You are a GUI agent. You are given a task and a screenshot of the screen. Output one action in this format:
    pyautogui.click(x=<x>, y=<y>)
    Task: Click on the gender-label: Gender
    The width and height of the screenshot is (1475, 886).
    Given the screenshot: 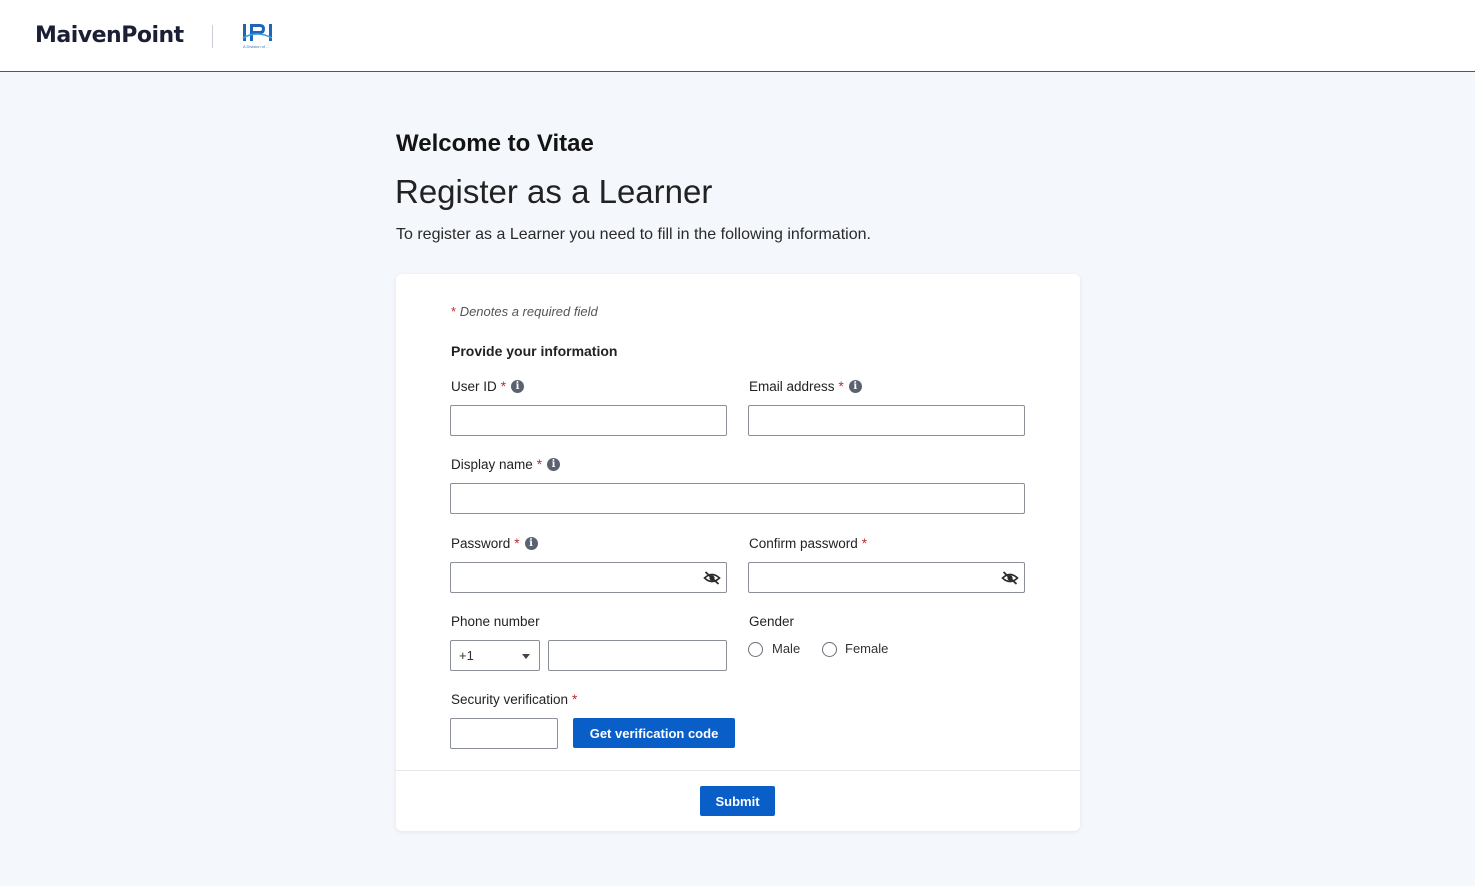 What is the action you would take?
    pyautogui.click(x=771, y=621)
    